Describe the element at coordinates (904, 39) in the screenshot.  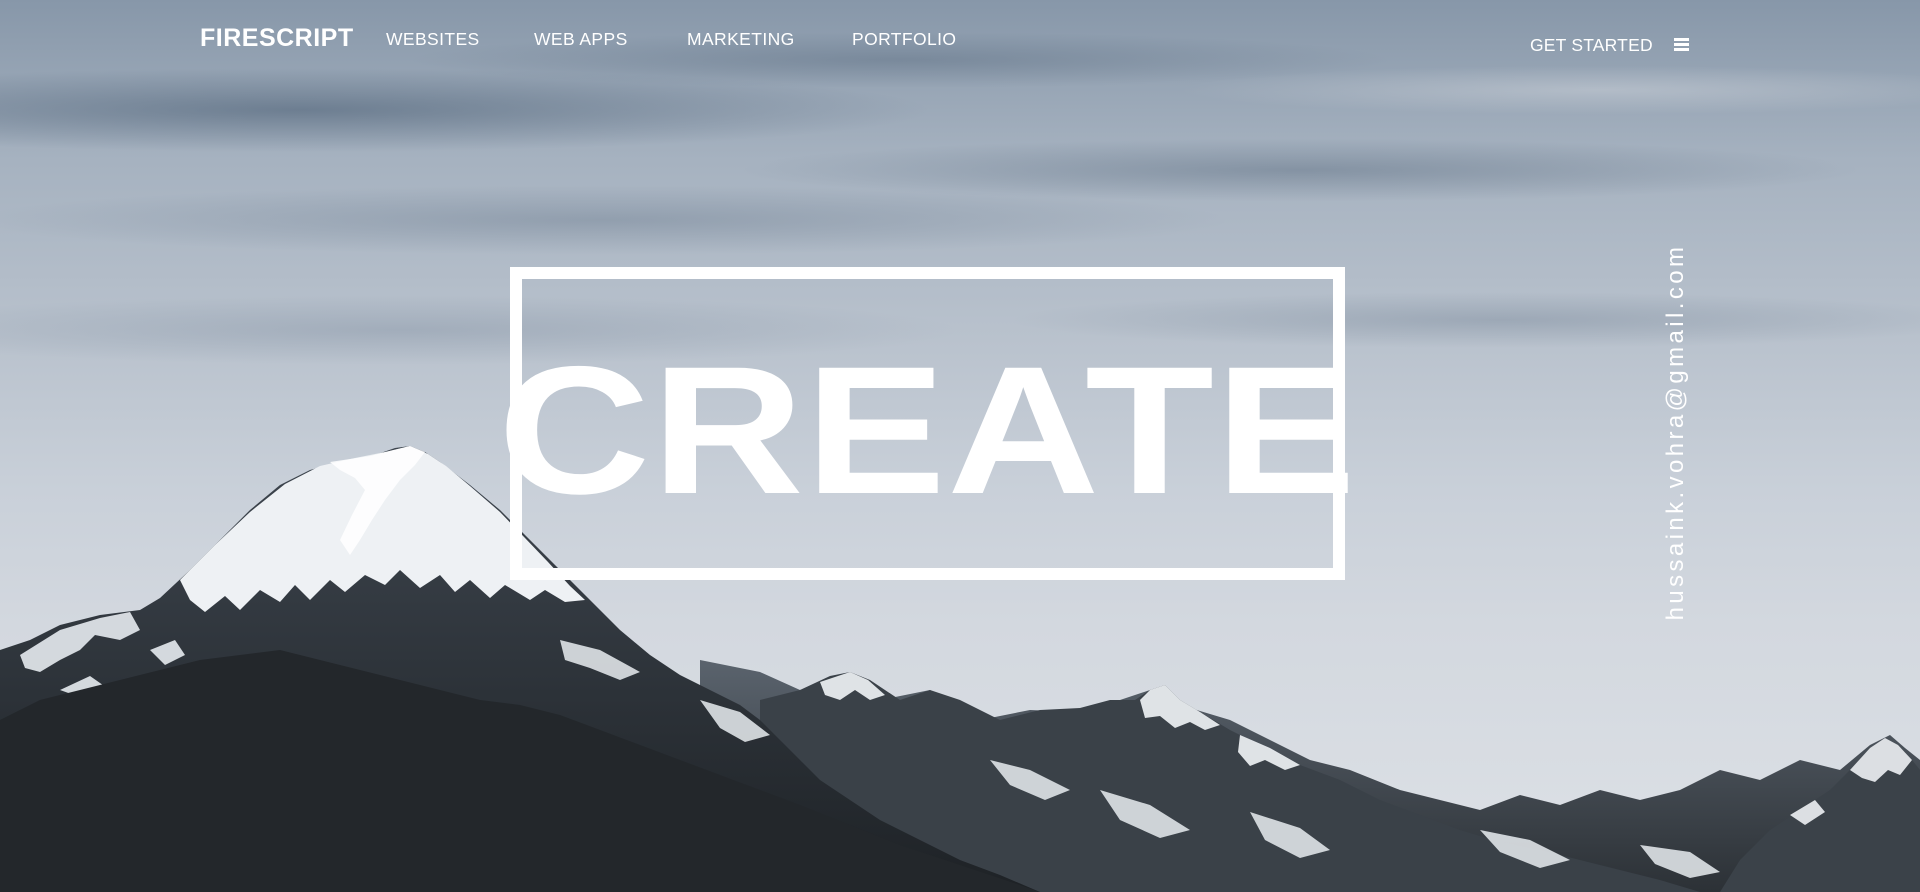
I see `nav-link-portfolio: PORTFOLIO` at that location.